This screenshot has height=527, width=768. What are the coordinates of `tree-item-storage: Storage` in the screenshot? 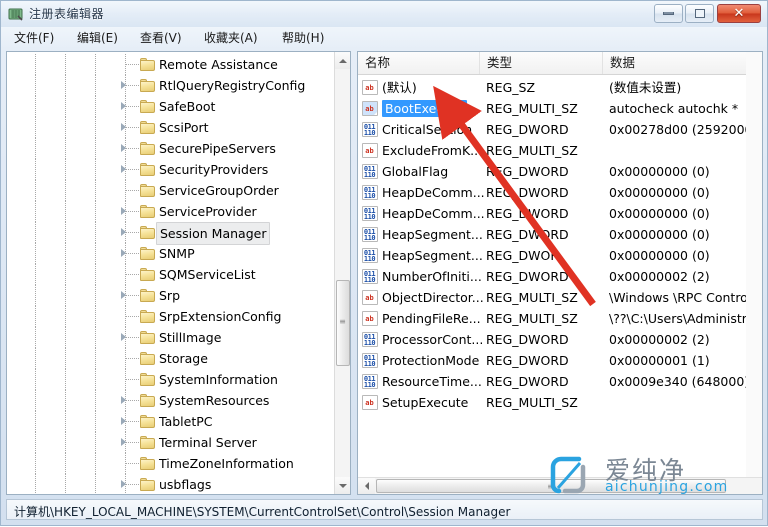 It's located at (171, 358).